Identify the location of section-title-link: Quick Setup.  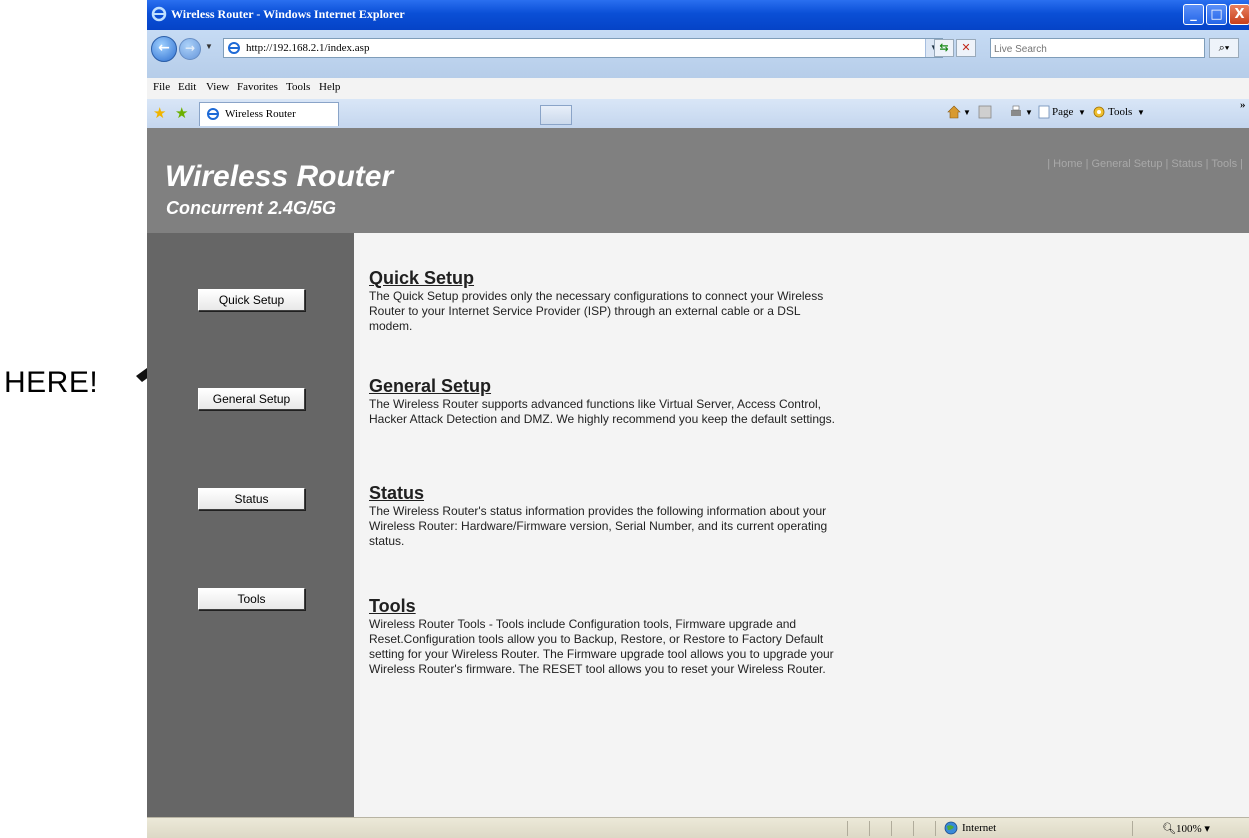
(604, 278).